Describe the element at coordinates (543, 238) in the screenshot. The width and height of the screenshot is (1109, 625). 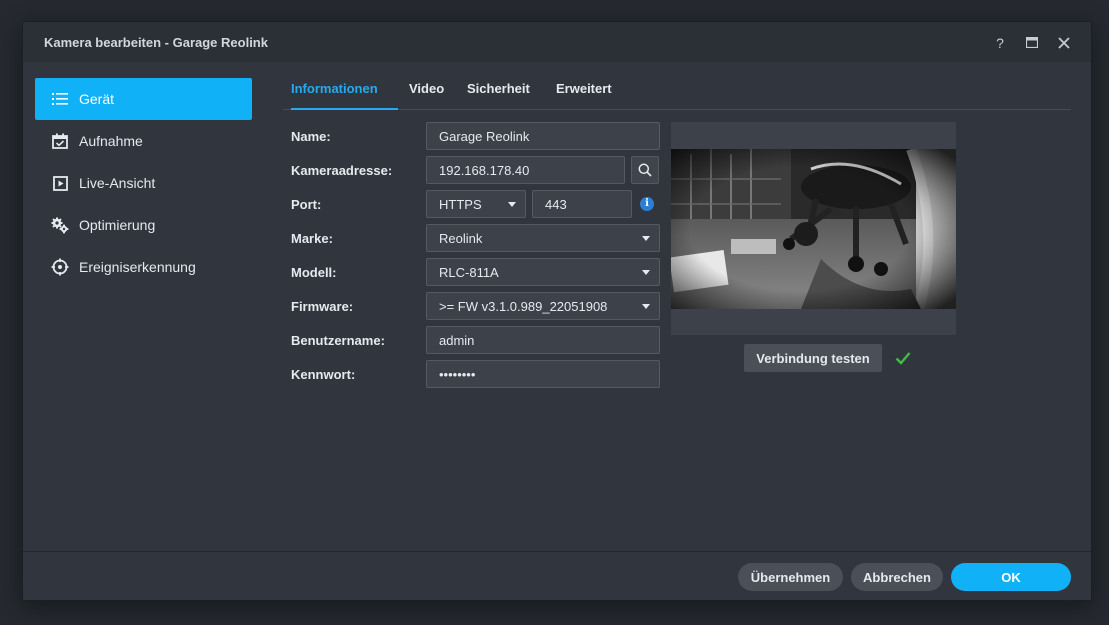
I see `brand-select: Reolink` at that location.